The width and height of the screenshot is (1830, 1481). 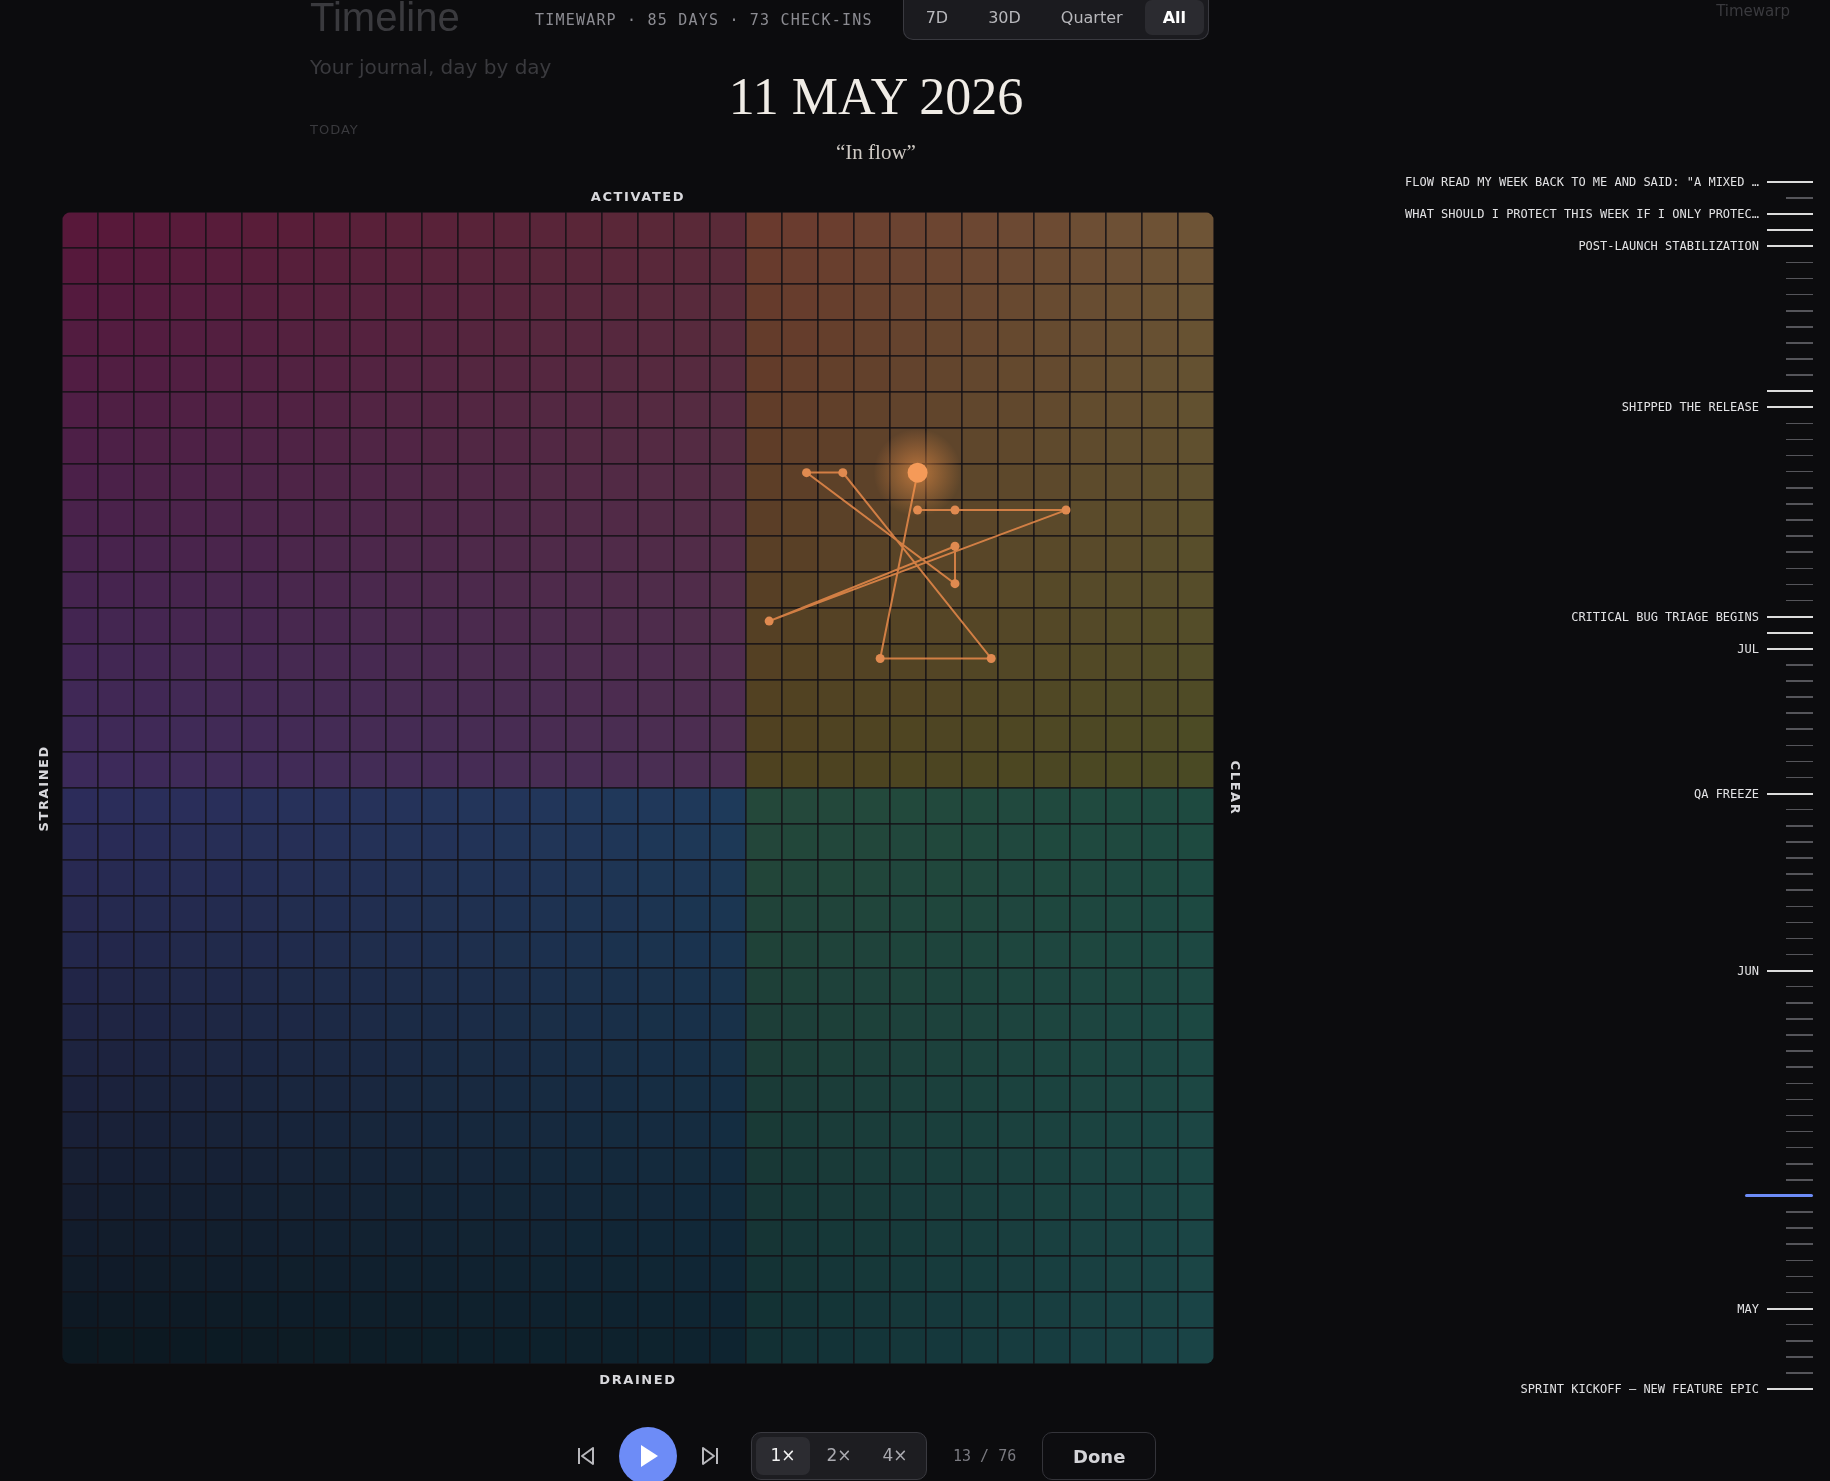 I want to click on speed-option: 4×, so click(x=895, y=1456).